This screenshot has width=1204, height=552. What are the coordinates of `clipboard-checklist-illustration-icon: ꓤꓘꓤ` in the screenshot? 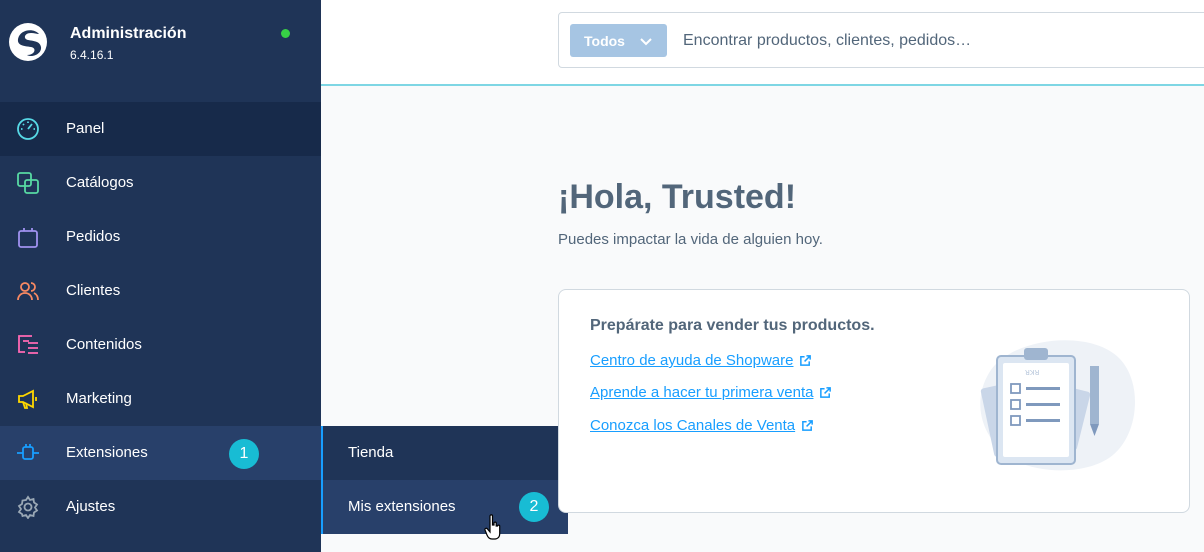 It's located at (1058, 405).